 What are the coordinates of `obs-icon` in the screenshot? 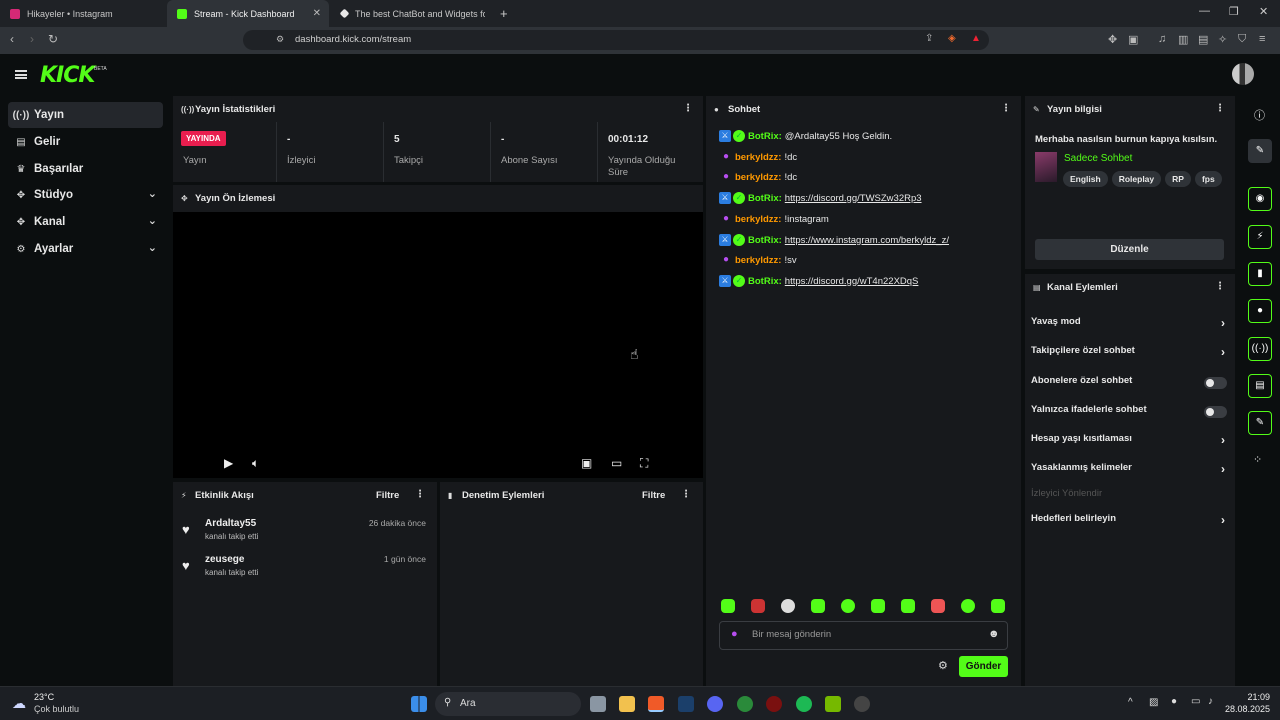 It's located at (862, 704).